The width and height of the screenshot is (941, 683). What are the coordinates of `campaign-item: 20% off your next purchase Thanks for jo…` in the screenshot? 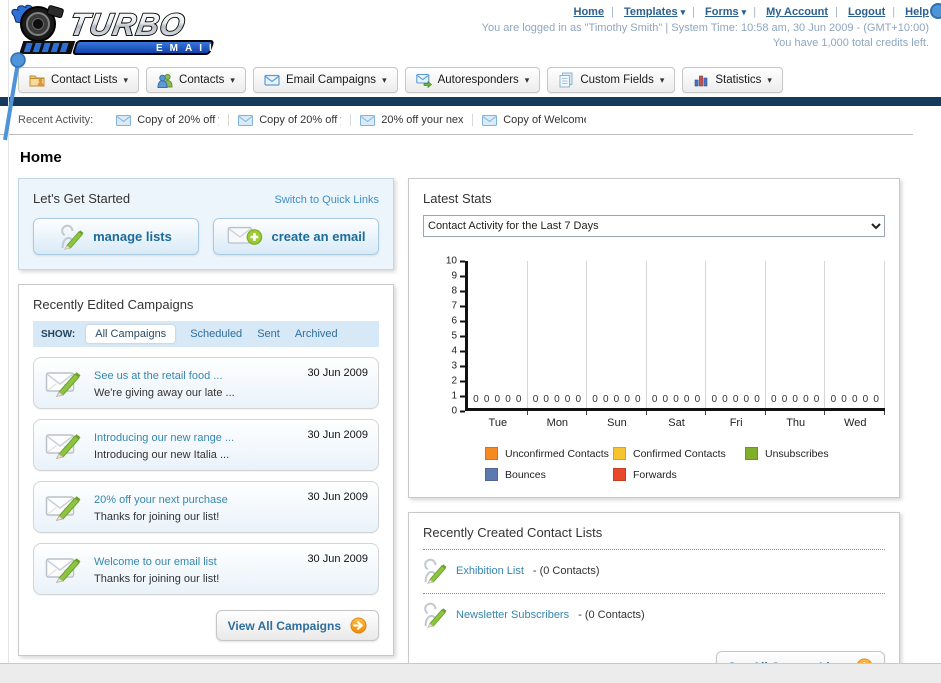 It's located at (206, 507).